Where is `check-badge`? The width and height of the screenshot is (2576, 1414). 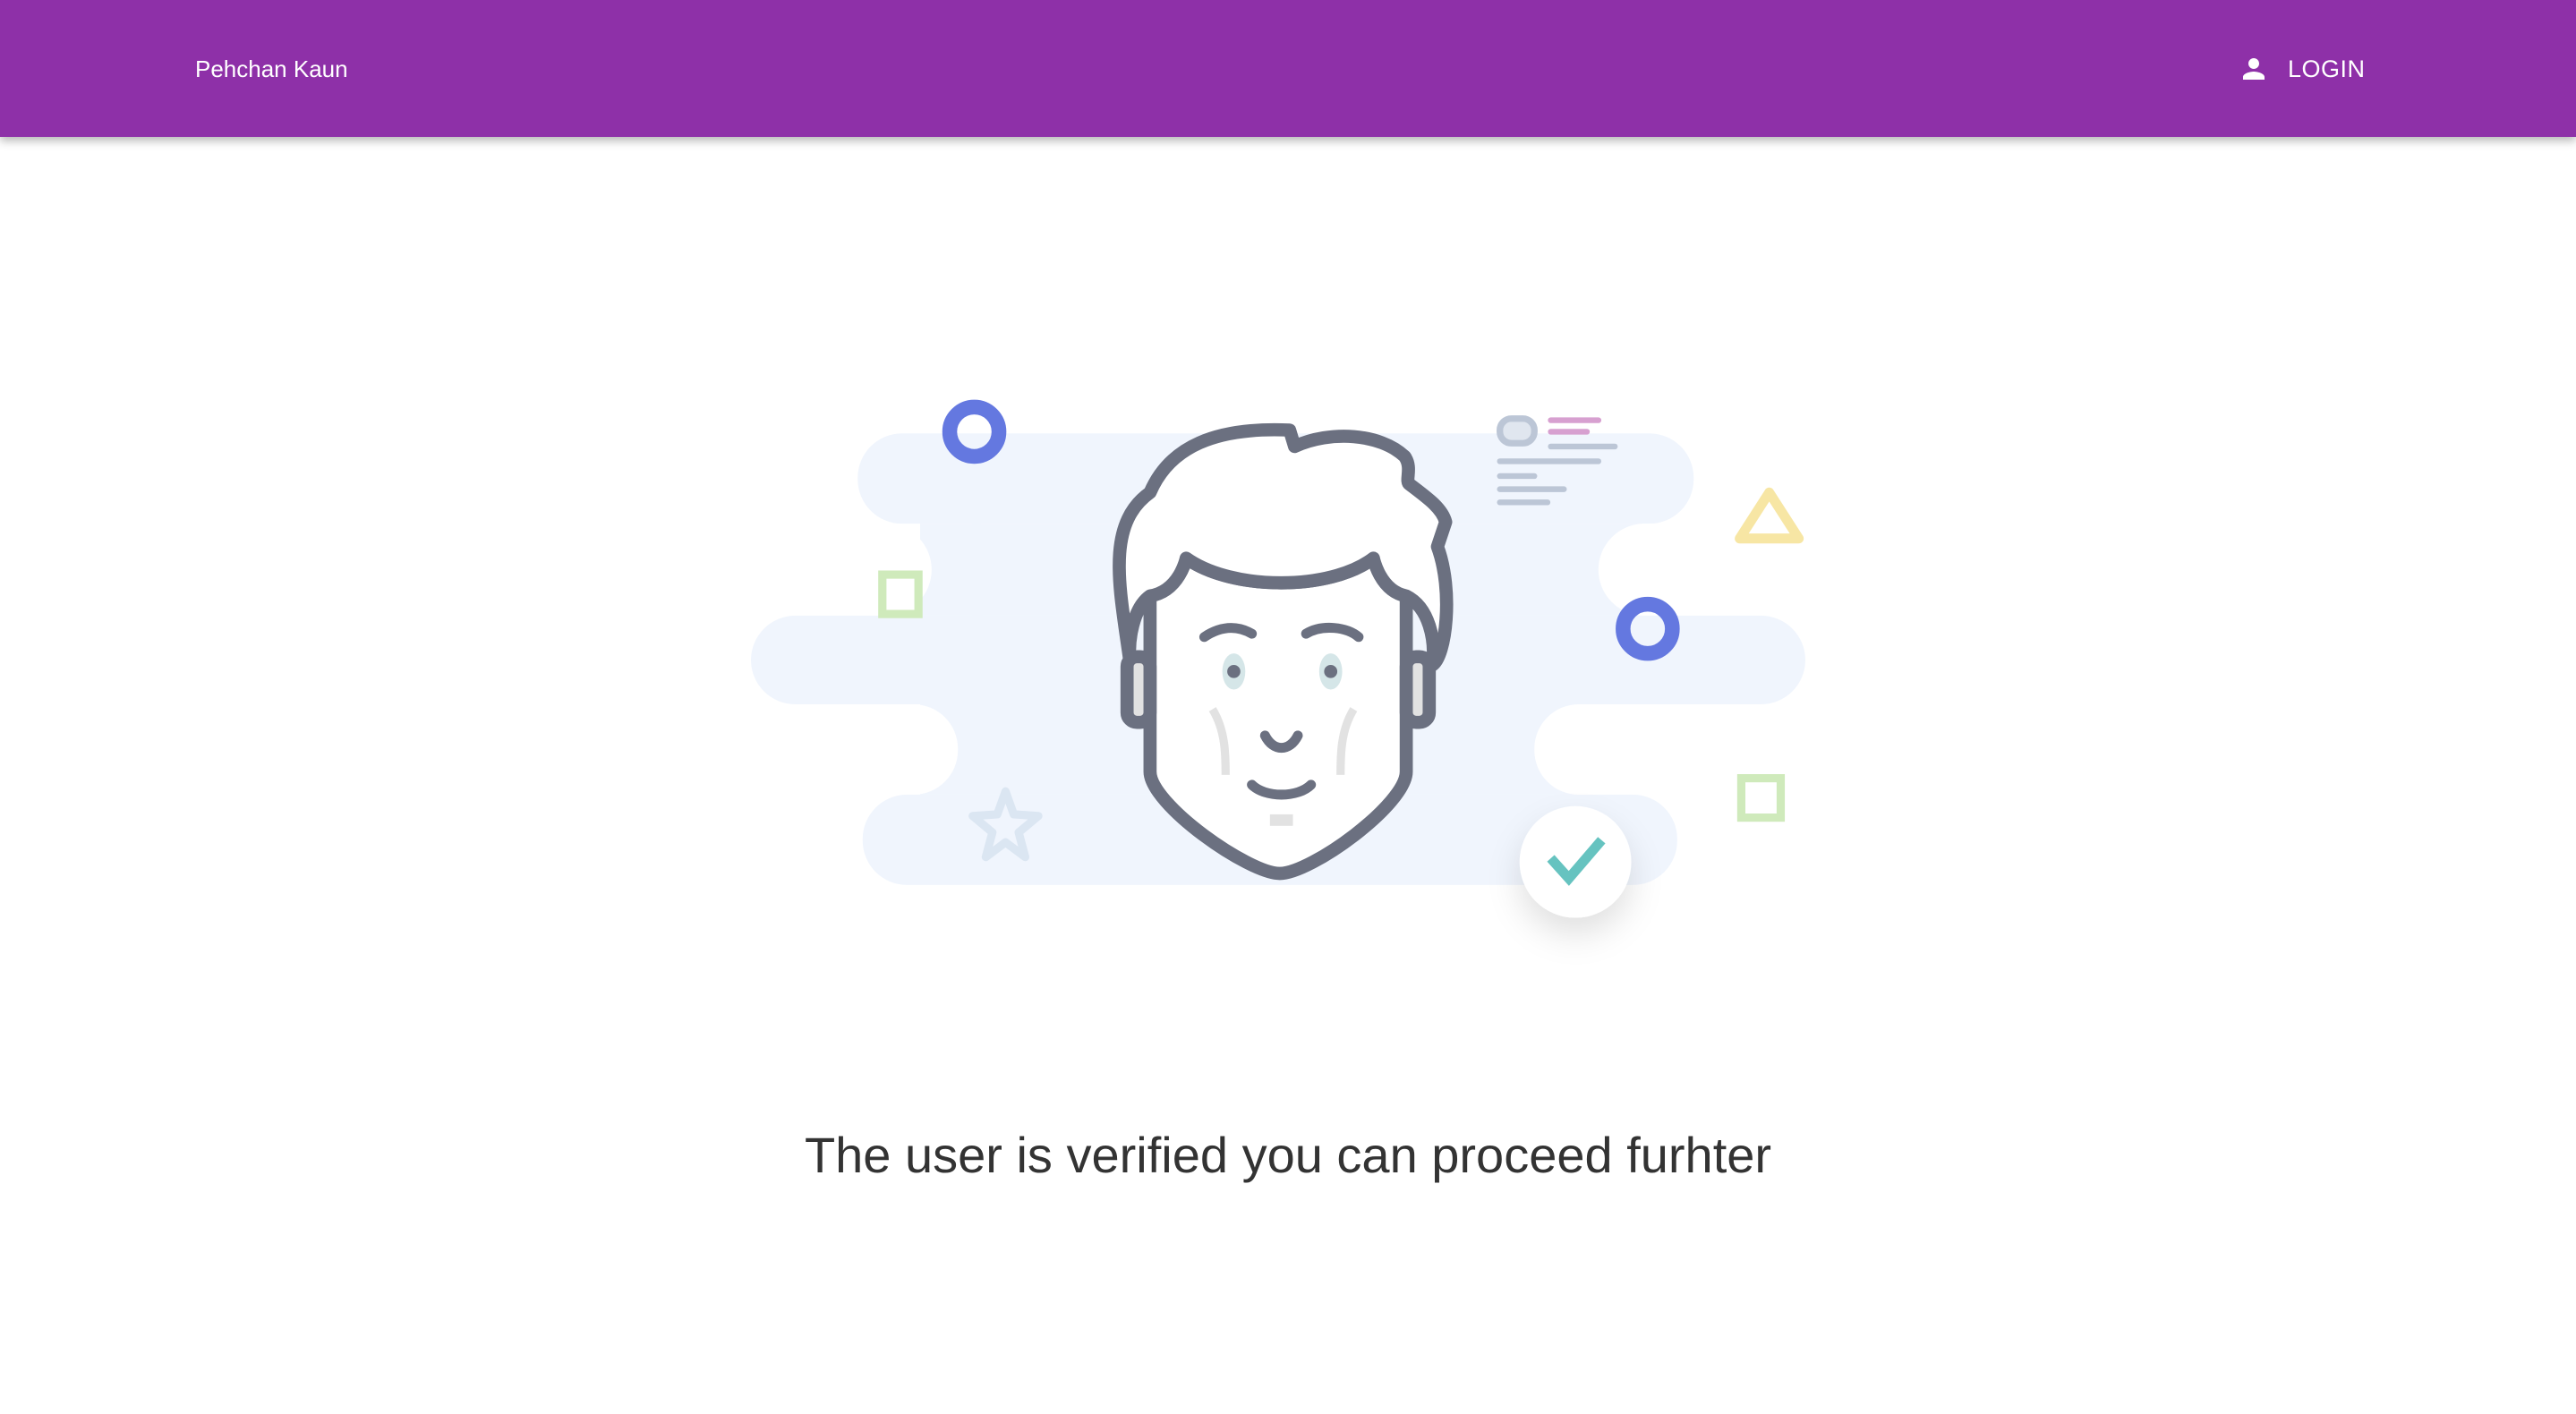
check-badge is located at coordinates (1575, 861).